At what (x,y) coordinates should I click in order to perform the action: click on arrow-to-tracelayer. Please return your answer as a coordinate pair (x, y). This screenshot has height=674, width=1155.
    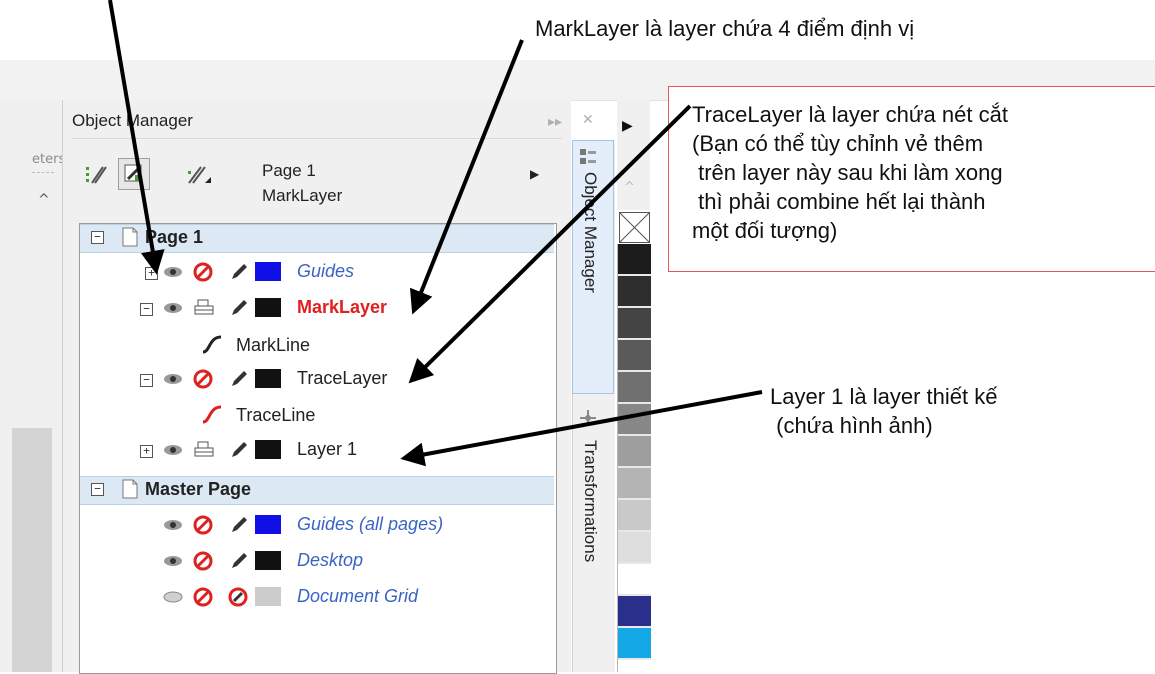
    Looking at the image, I should click on (550, 244).